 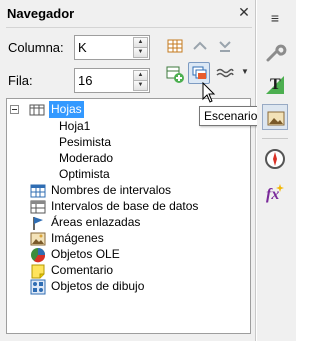 I want to click on linked-areas-icon, so click(x=38, y=223).